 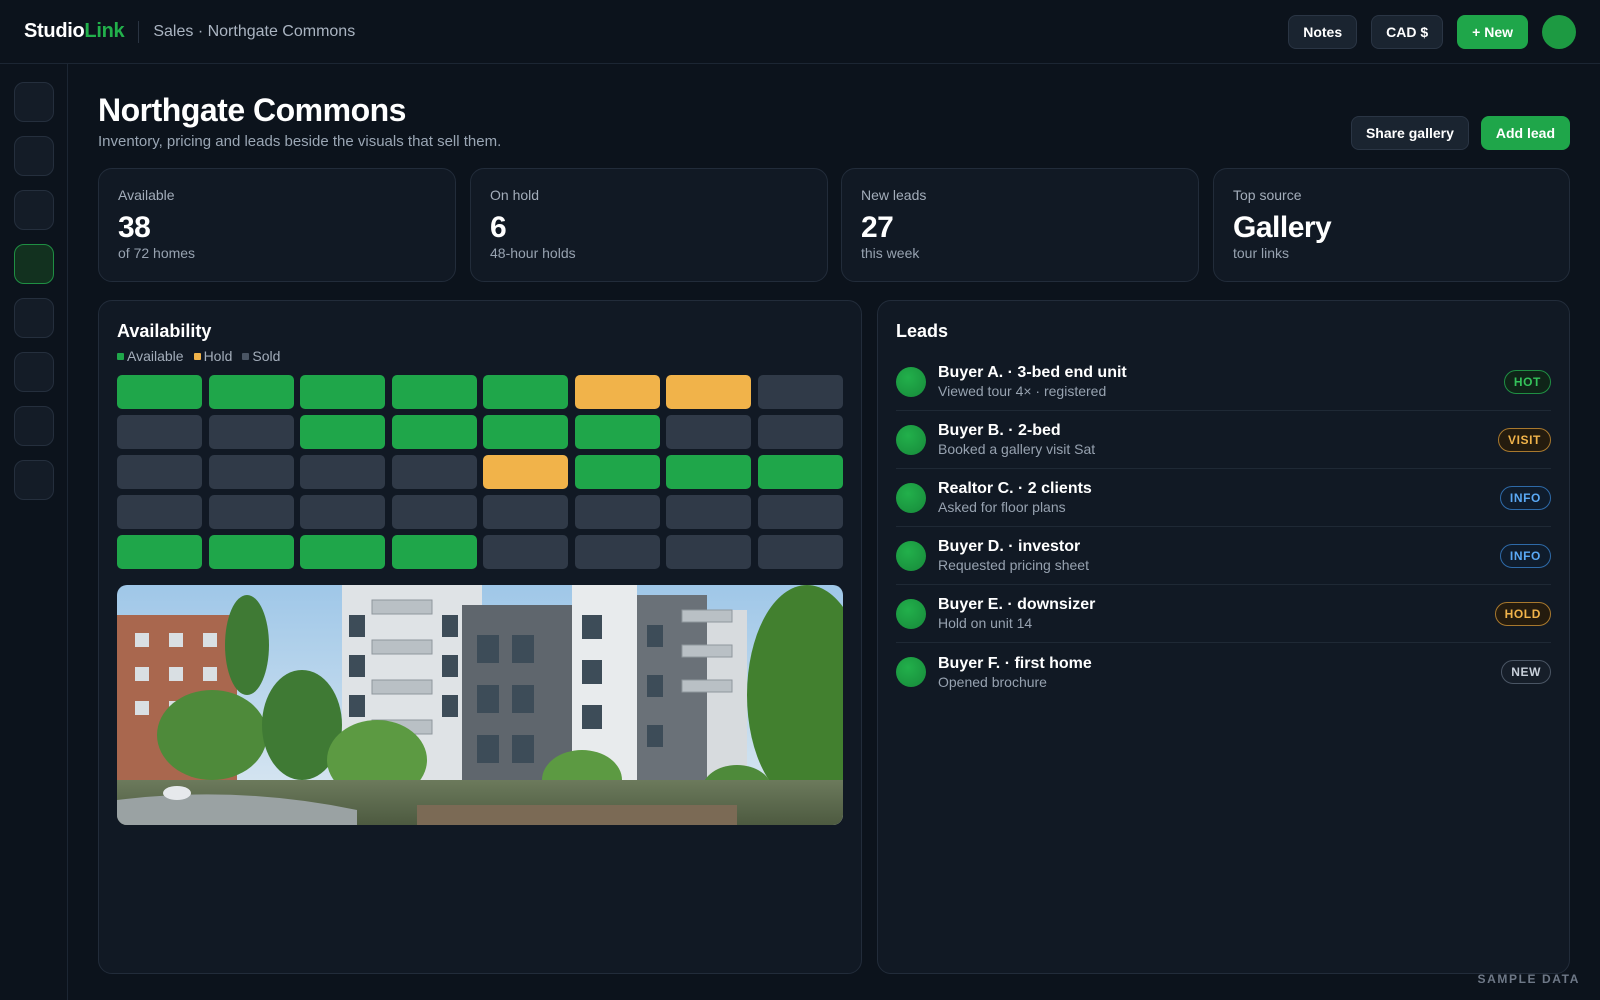 I want to click on stat-value: 6, so click(x=498, y=227).